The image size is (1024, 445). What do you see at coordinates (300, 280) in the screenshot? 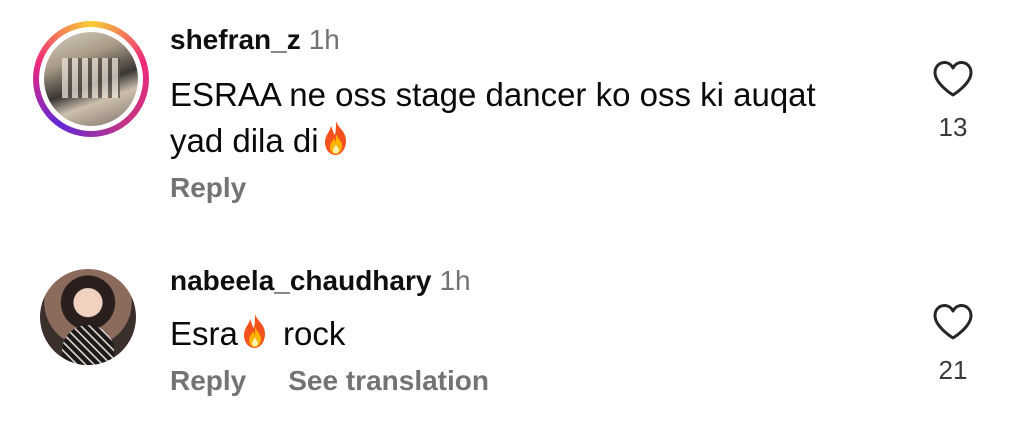
I see `username: nabeela_chaudhary` at bounding box center [300, 280].